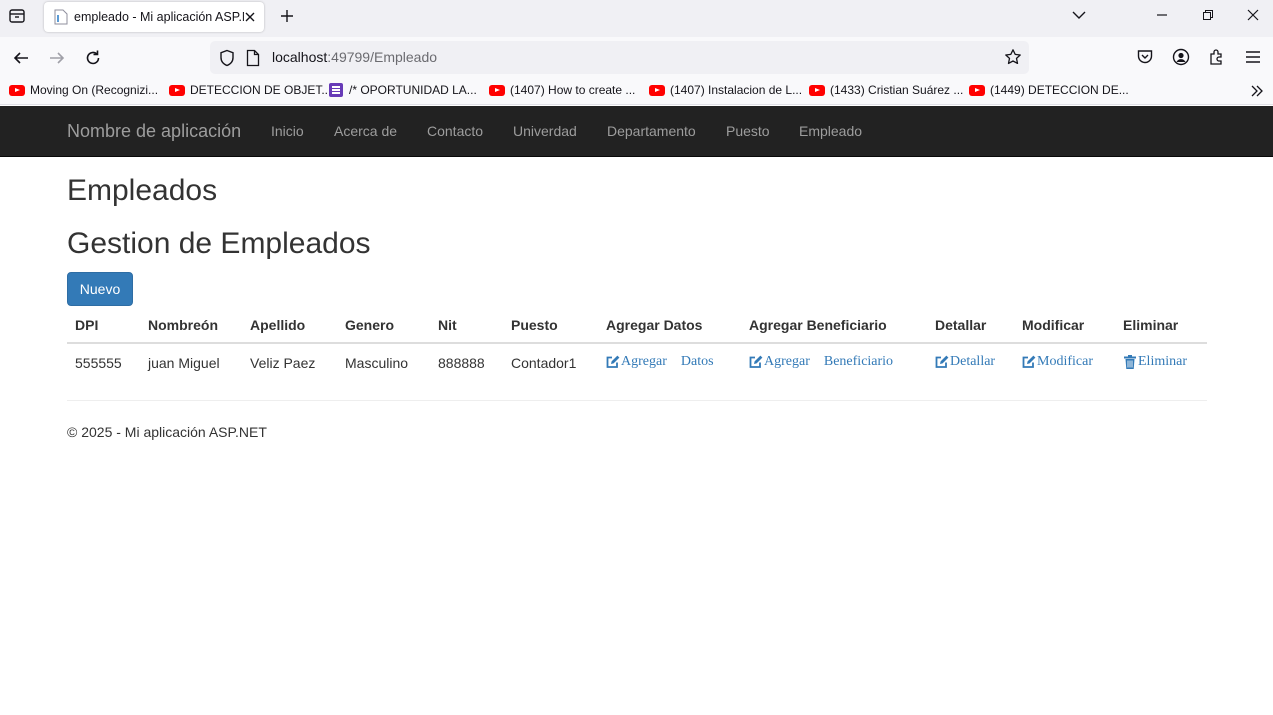 The image size is (1273, 715). I want to click on restore-icon, so click(1208, 15).